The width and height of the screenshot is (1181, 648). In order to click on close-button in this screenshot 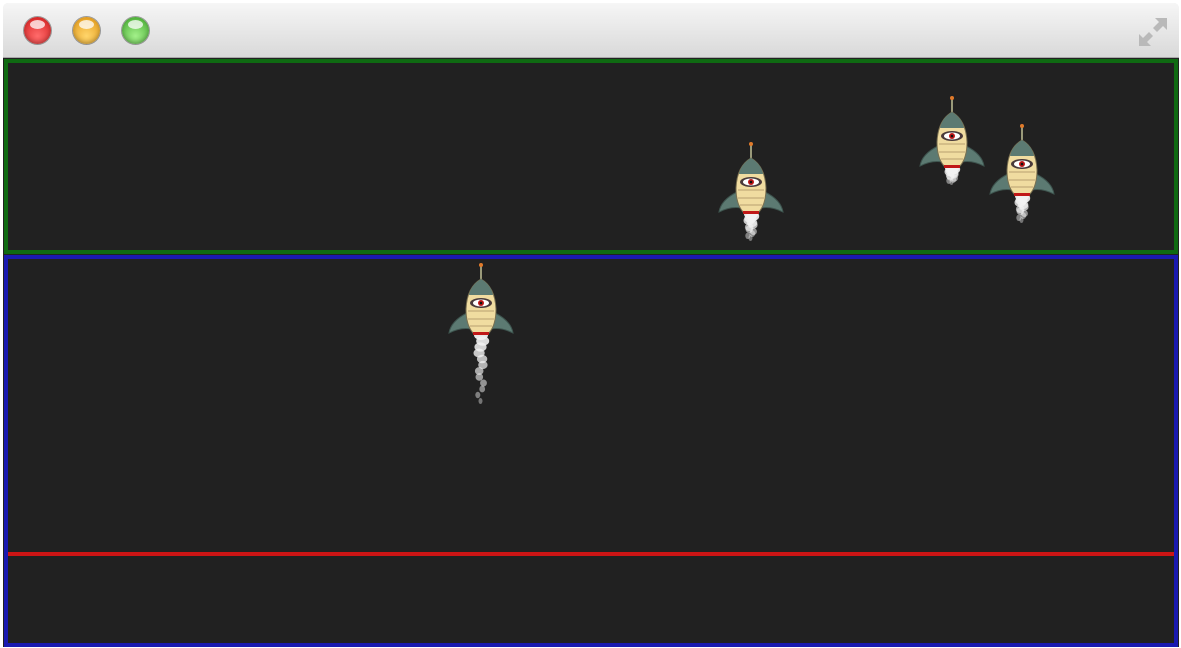, I will do `click(37, 30)`.